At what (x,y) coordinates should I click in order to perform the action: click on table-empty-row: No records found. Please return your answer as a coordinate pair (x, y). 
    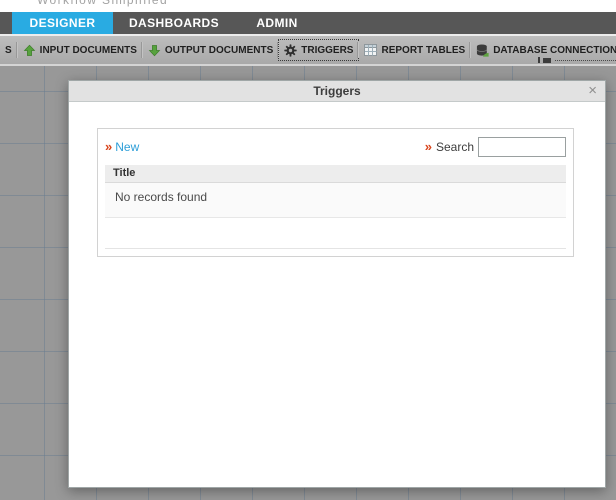
    Looking at the image, I should click on (335, 200).